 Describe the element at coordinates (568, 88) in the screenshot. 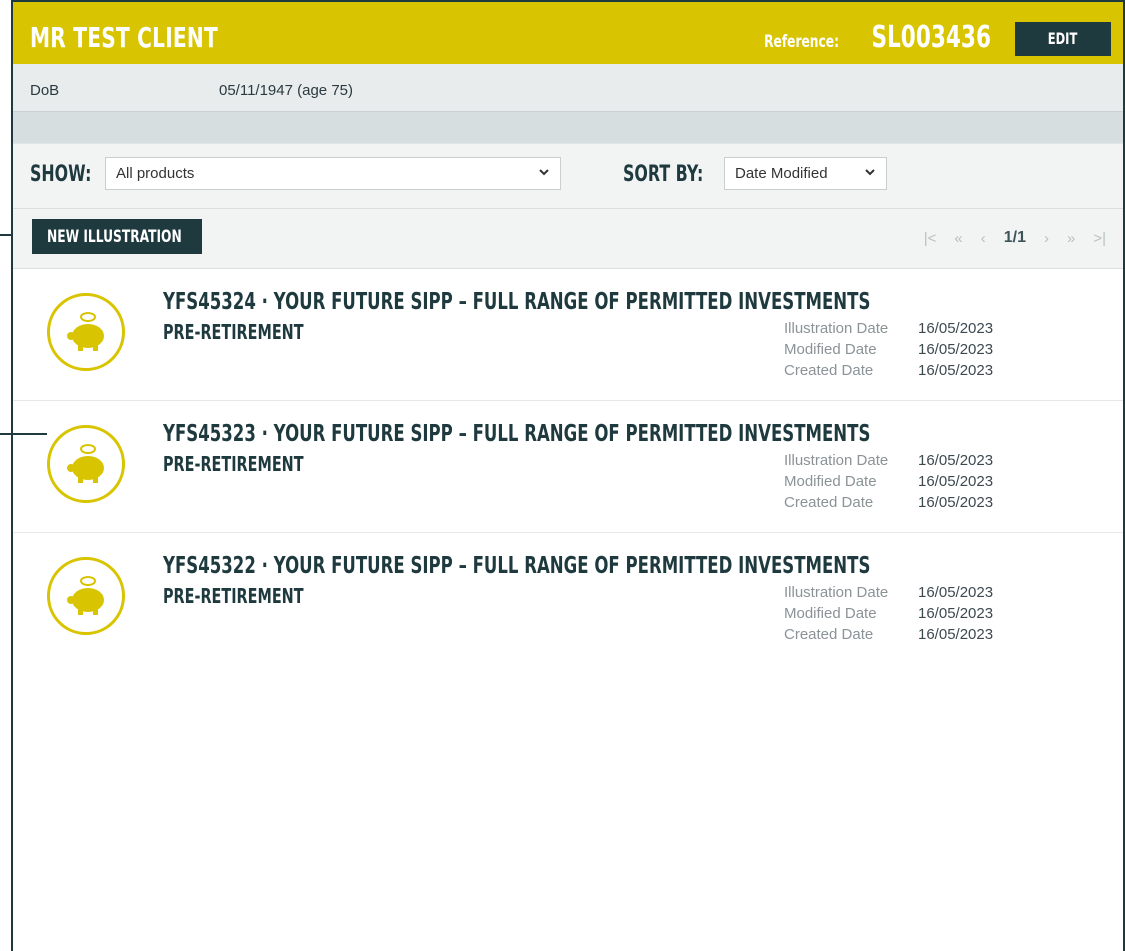

I see `dob-row: DoB 05/11/1947 (age 75)` at that location.